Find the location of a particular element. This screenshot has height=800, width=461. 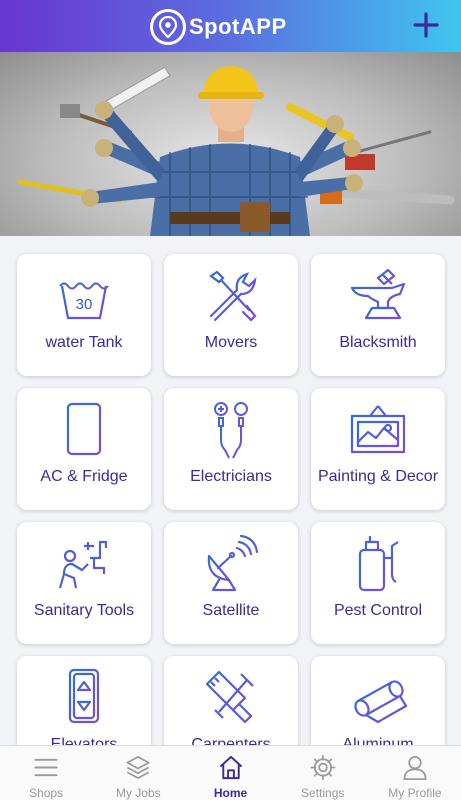

layers-icon is located at coordinates (138, 767).